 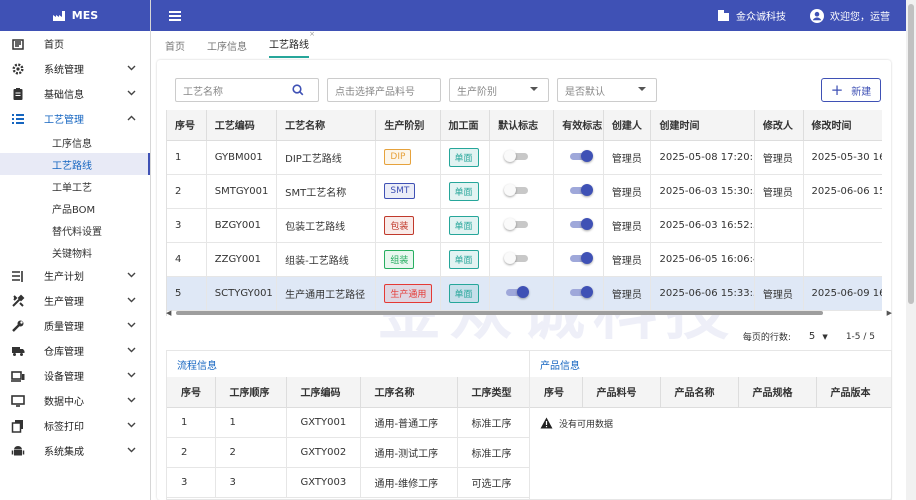 What do you see at coordinates (817, 15) in the screenshot?
I see `account-icon` at bounding box center [817, 15].